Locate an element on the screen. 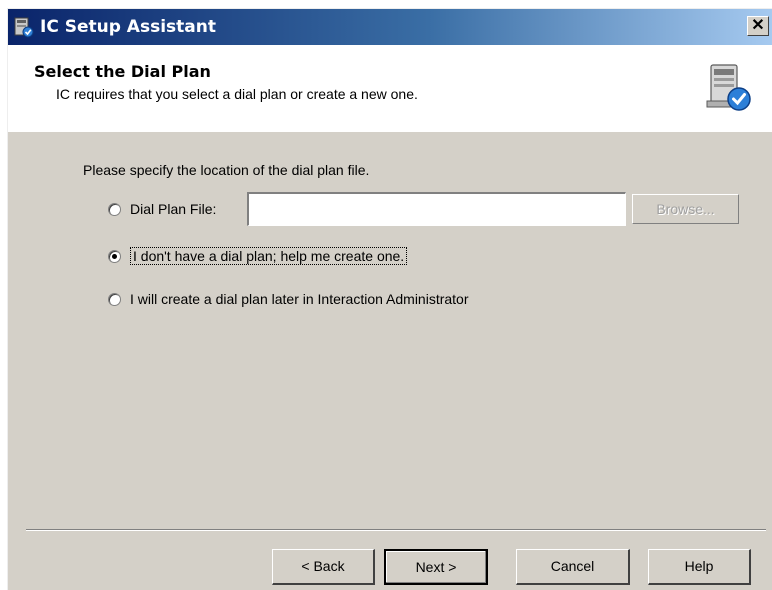 Image resolution: width=772 pixels, height=590 pixels. back-button: < Back is located at coordinates (323, 567).